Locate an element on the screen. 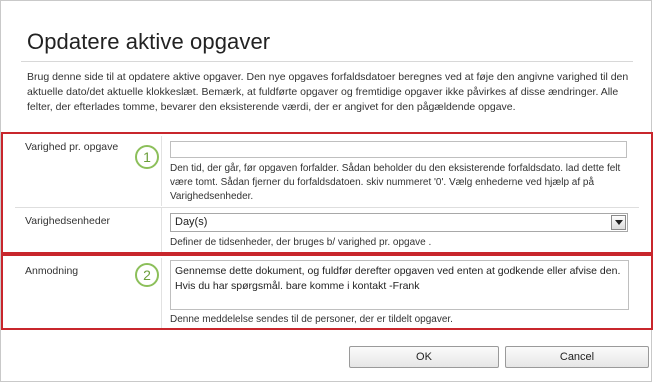 The width and height of the screenshot is (654, 384). callout-badge-2: 2 is located at coordinates (147, 275).